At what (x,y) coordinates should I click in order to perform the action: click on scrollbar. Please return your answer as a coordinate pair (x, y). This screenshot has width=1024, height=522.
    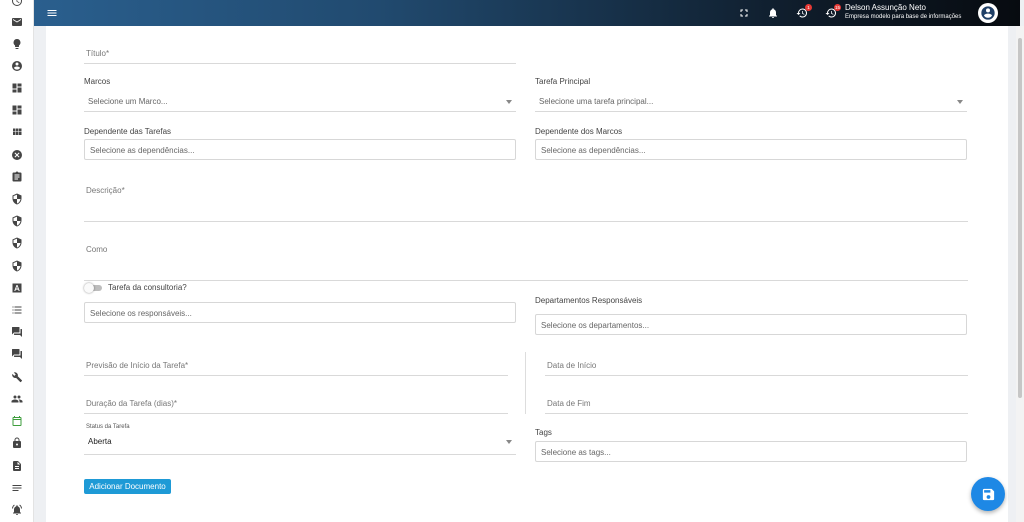
    Looking at the image, I should click on (1020, 274).